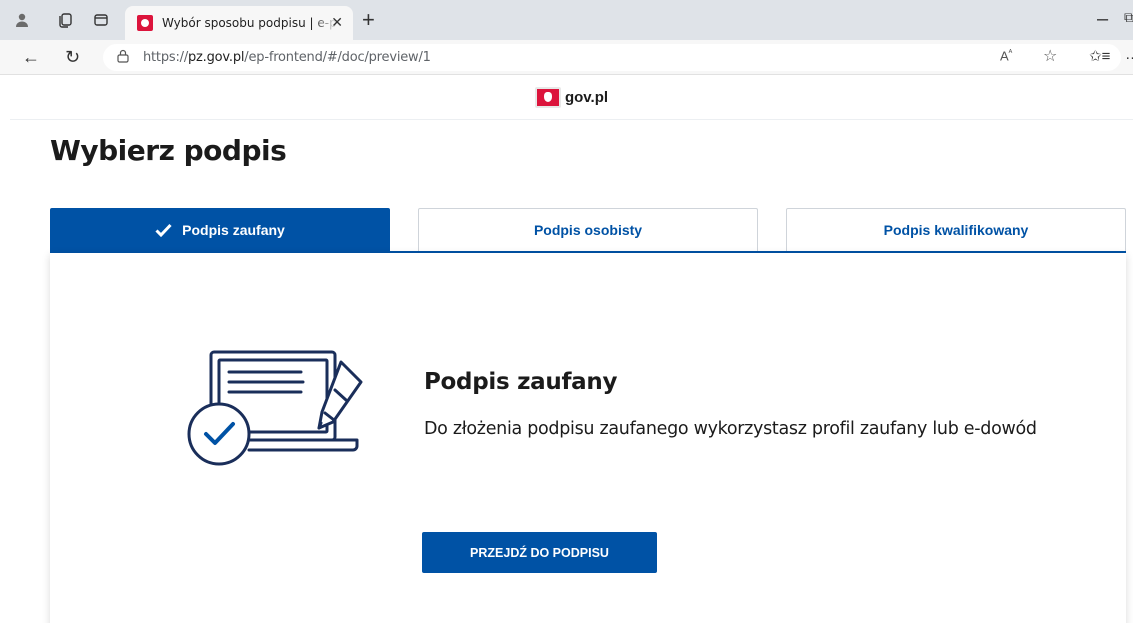  What do you see at coordinates (521, 382) in the screenshot?
I see `content-title: Podpis zaufany` at bounding box center [521, 382].